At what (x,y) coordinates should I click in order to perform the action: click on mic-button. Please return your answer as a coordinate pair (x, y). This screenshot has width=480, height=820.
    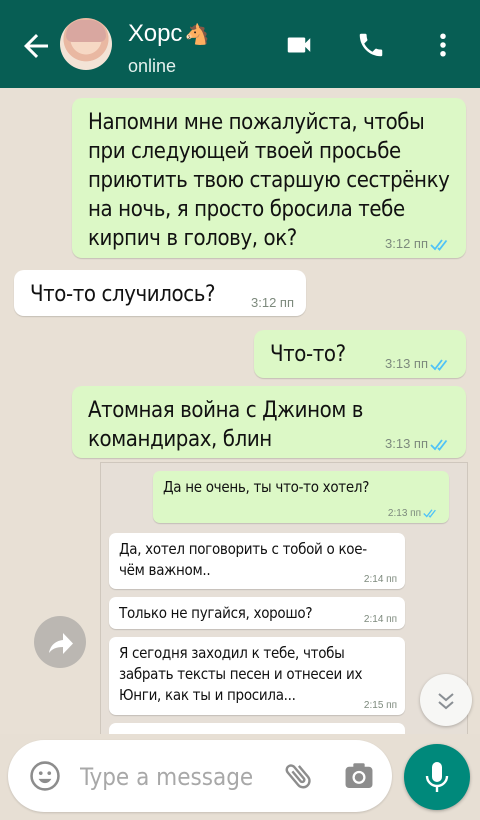
    Looking at the image, I should click on (437, 777).